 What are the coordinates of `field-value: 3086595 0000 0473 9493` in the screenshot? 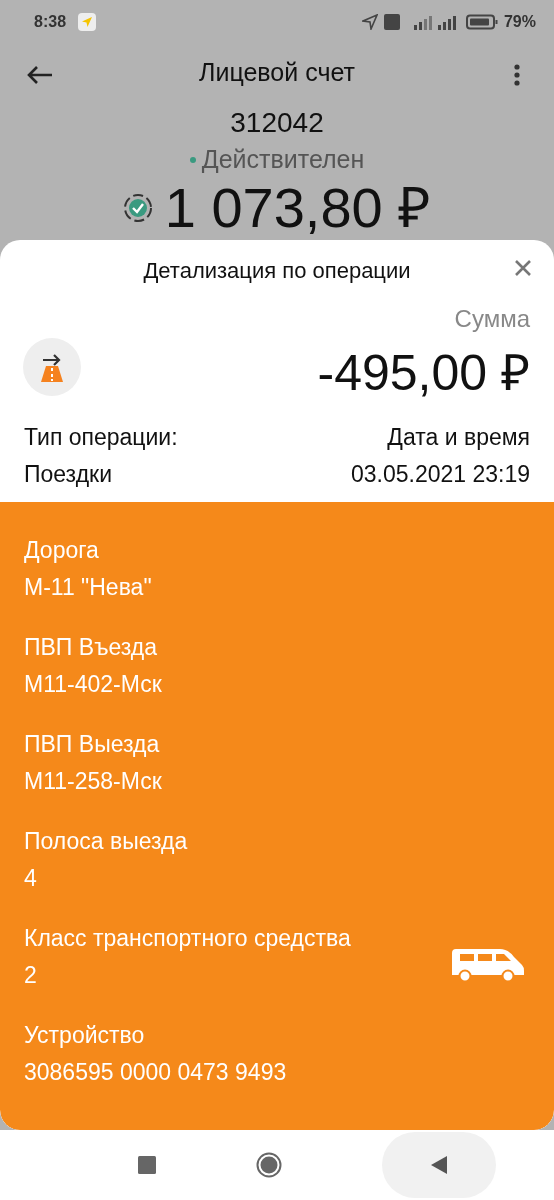 It's located at (155, 1072).